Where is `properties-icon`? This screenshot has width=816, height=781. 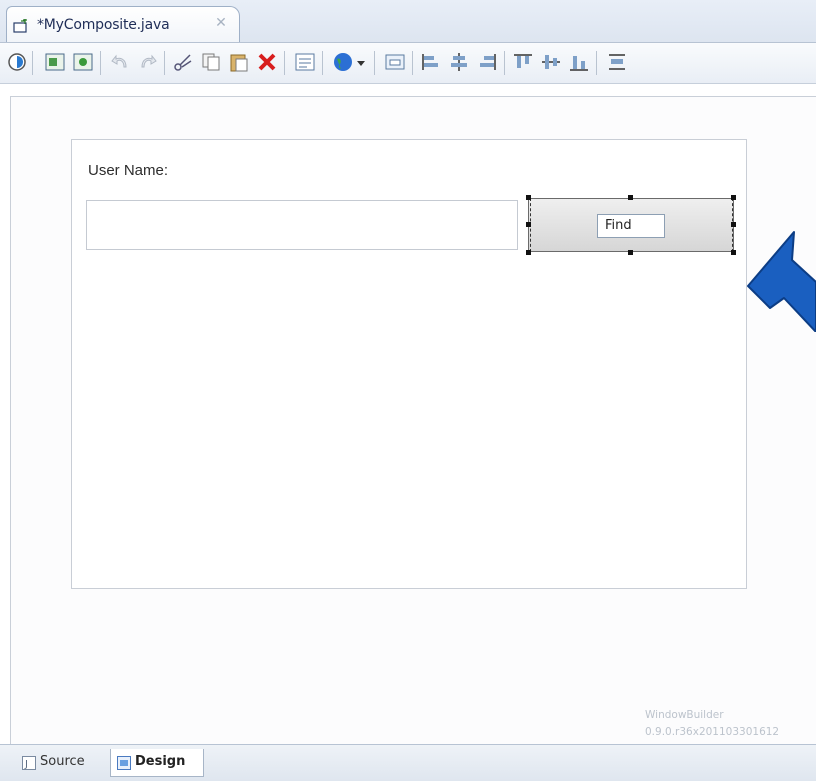 properties-icon is located at coordinates (305, 62).